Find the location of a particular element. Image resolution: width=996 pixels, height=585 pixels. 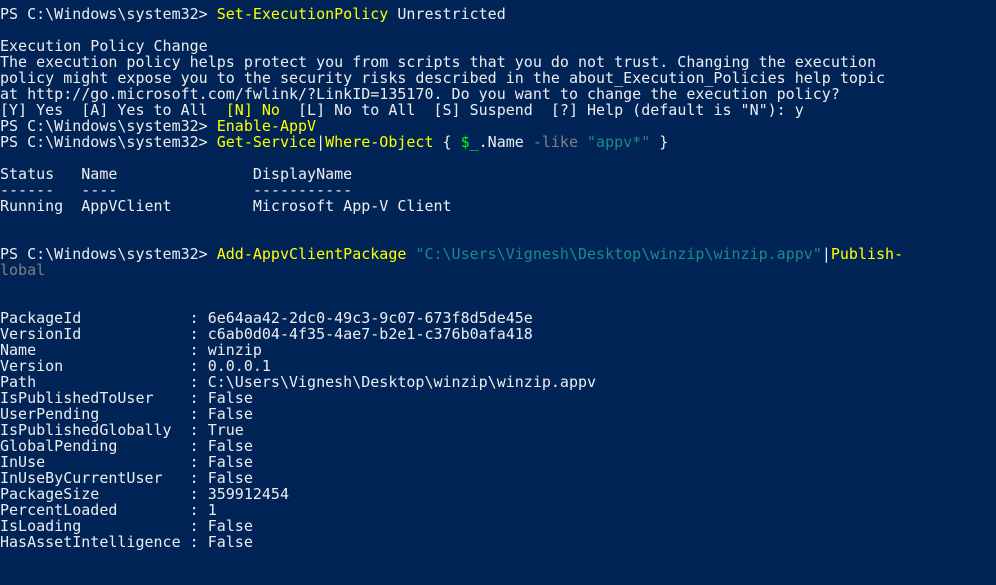

package-property-row: IsPublishedGlobally : True is located at coordinates (122, 430).